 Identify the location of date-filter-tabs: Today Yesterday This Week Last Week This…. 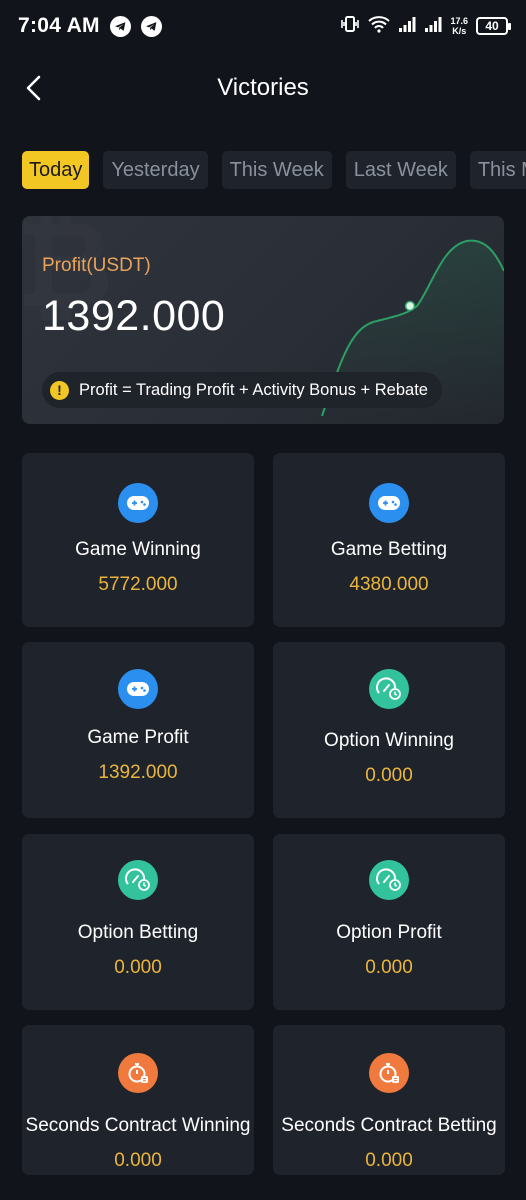
(274, 170).